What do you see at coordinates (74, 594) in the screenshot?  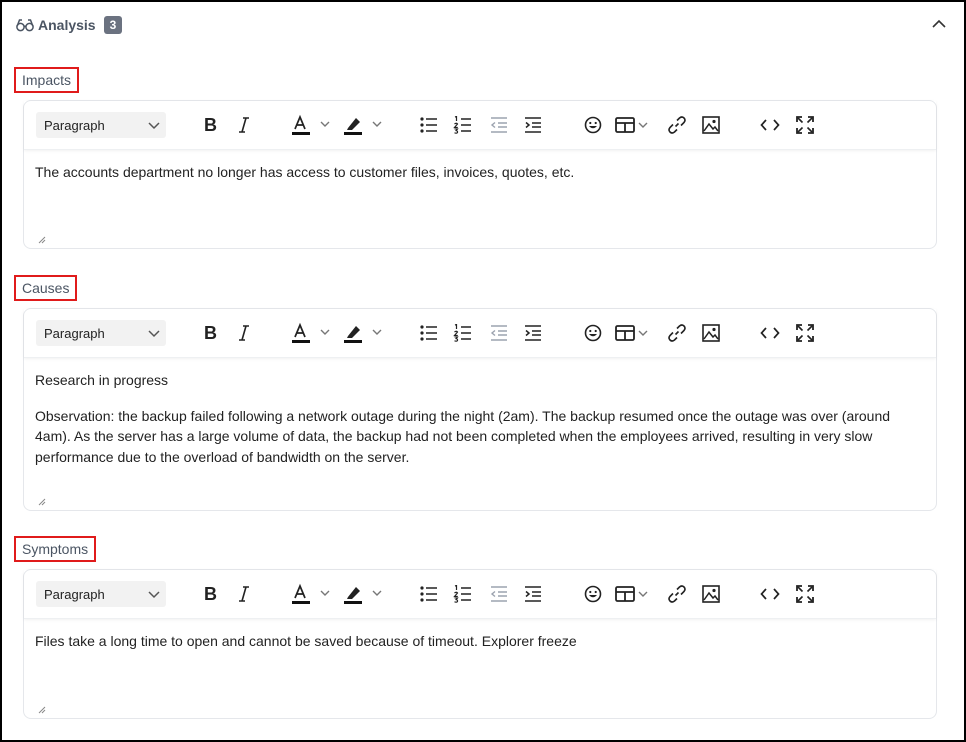 I see `block-format-value: Paragraph` at bounding box center [74, 594].